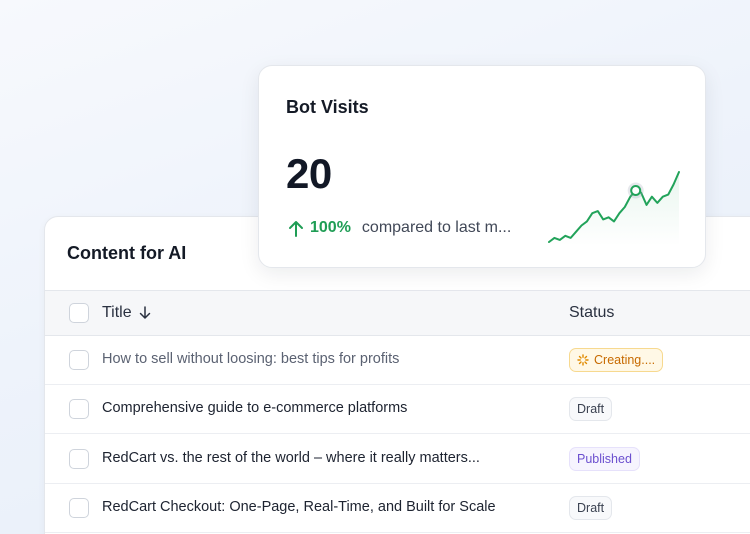 Image resolution: width=750 pixels, height=534 pixels. What do you see at coordinates (330, 227) in the screenshot?
I see `trend-percentage: 100%` at bounding box center [330, 227].